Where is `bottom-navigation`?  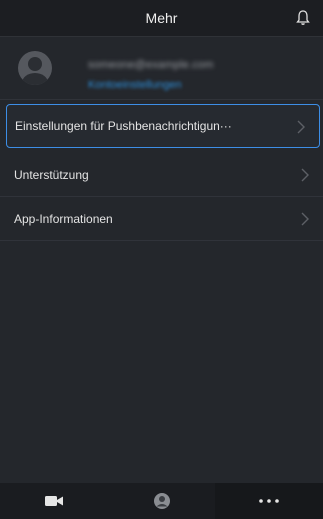 bottom-navigation is located at coordinates (161, 501).